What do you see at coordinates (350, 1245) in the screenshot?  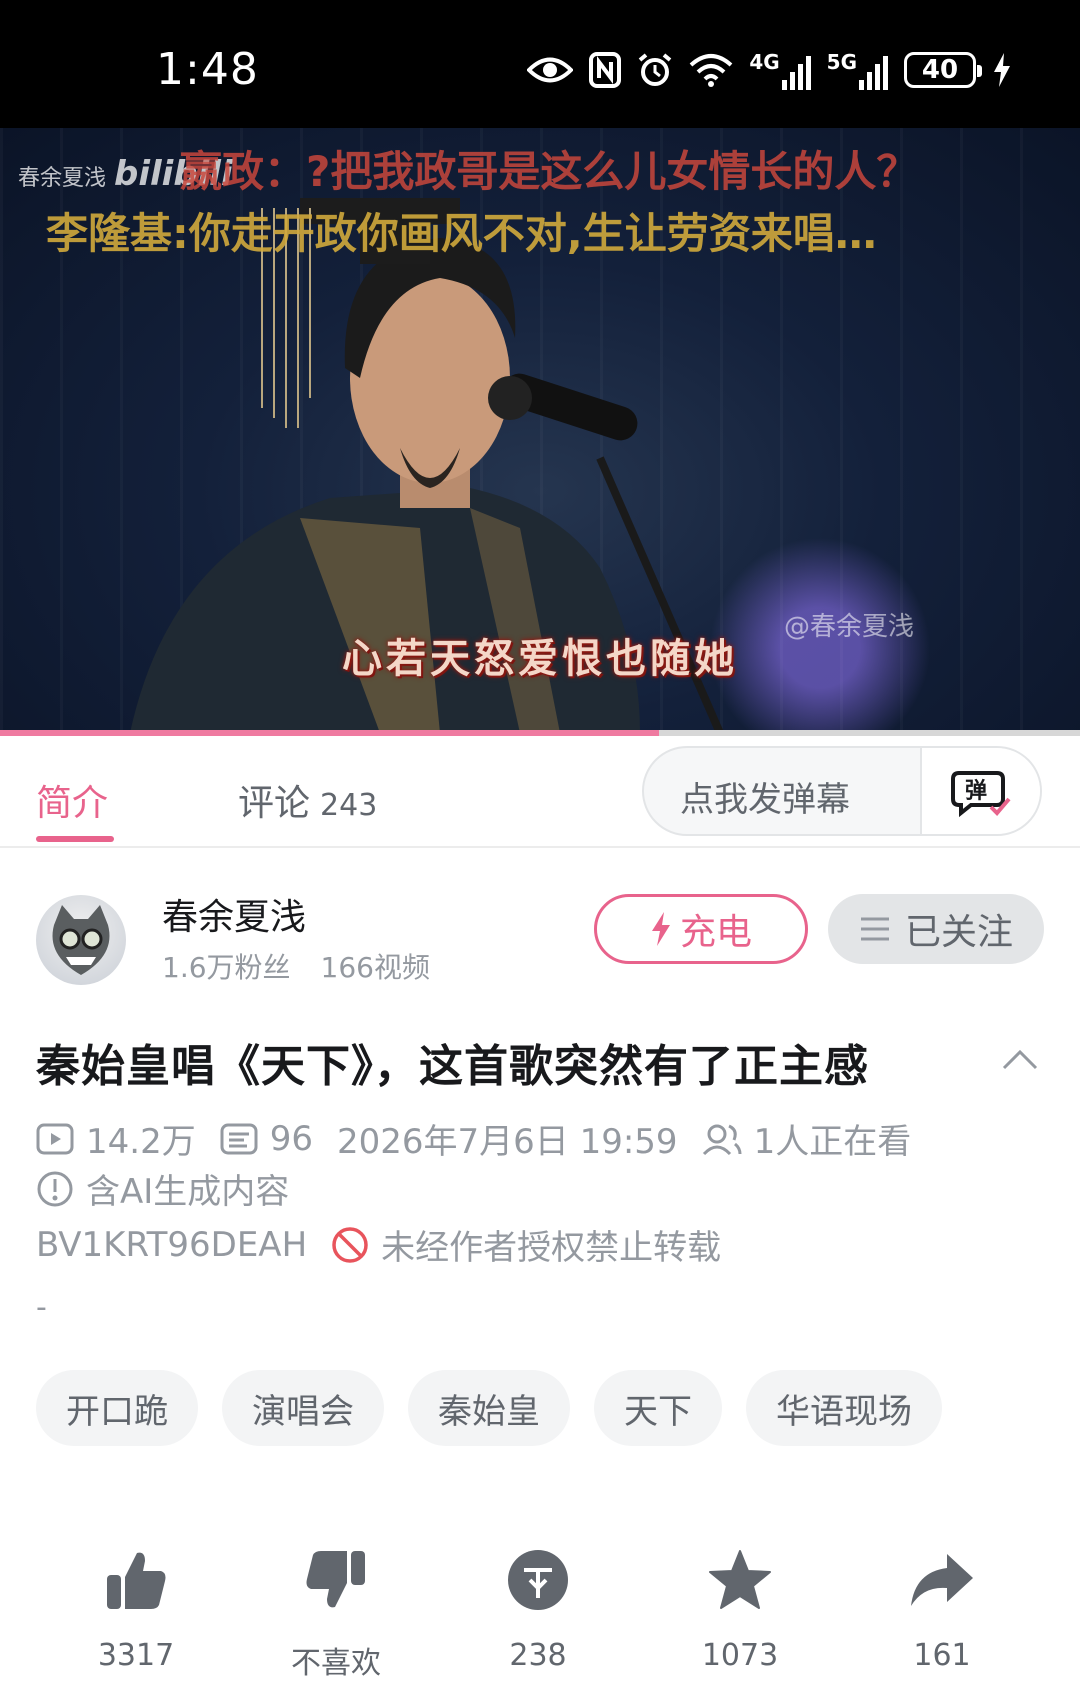 I see `forbidden-icon` at bounding box center [350, 1245].